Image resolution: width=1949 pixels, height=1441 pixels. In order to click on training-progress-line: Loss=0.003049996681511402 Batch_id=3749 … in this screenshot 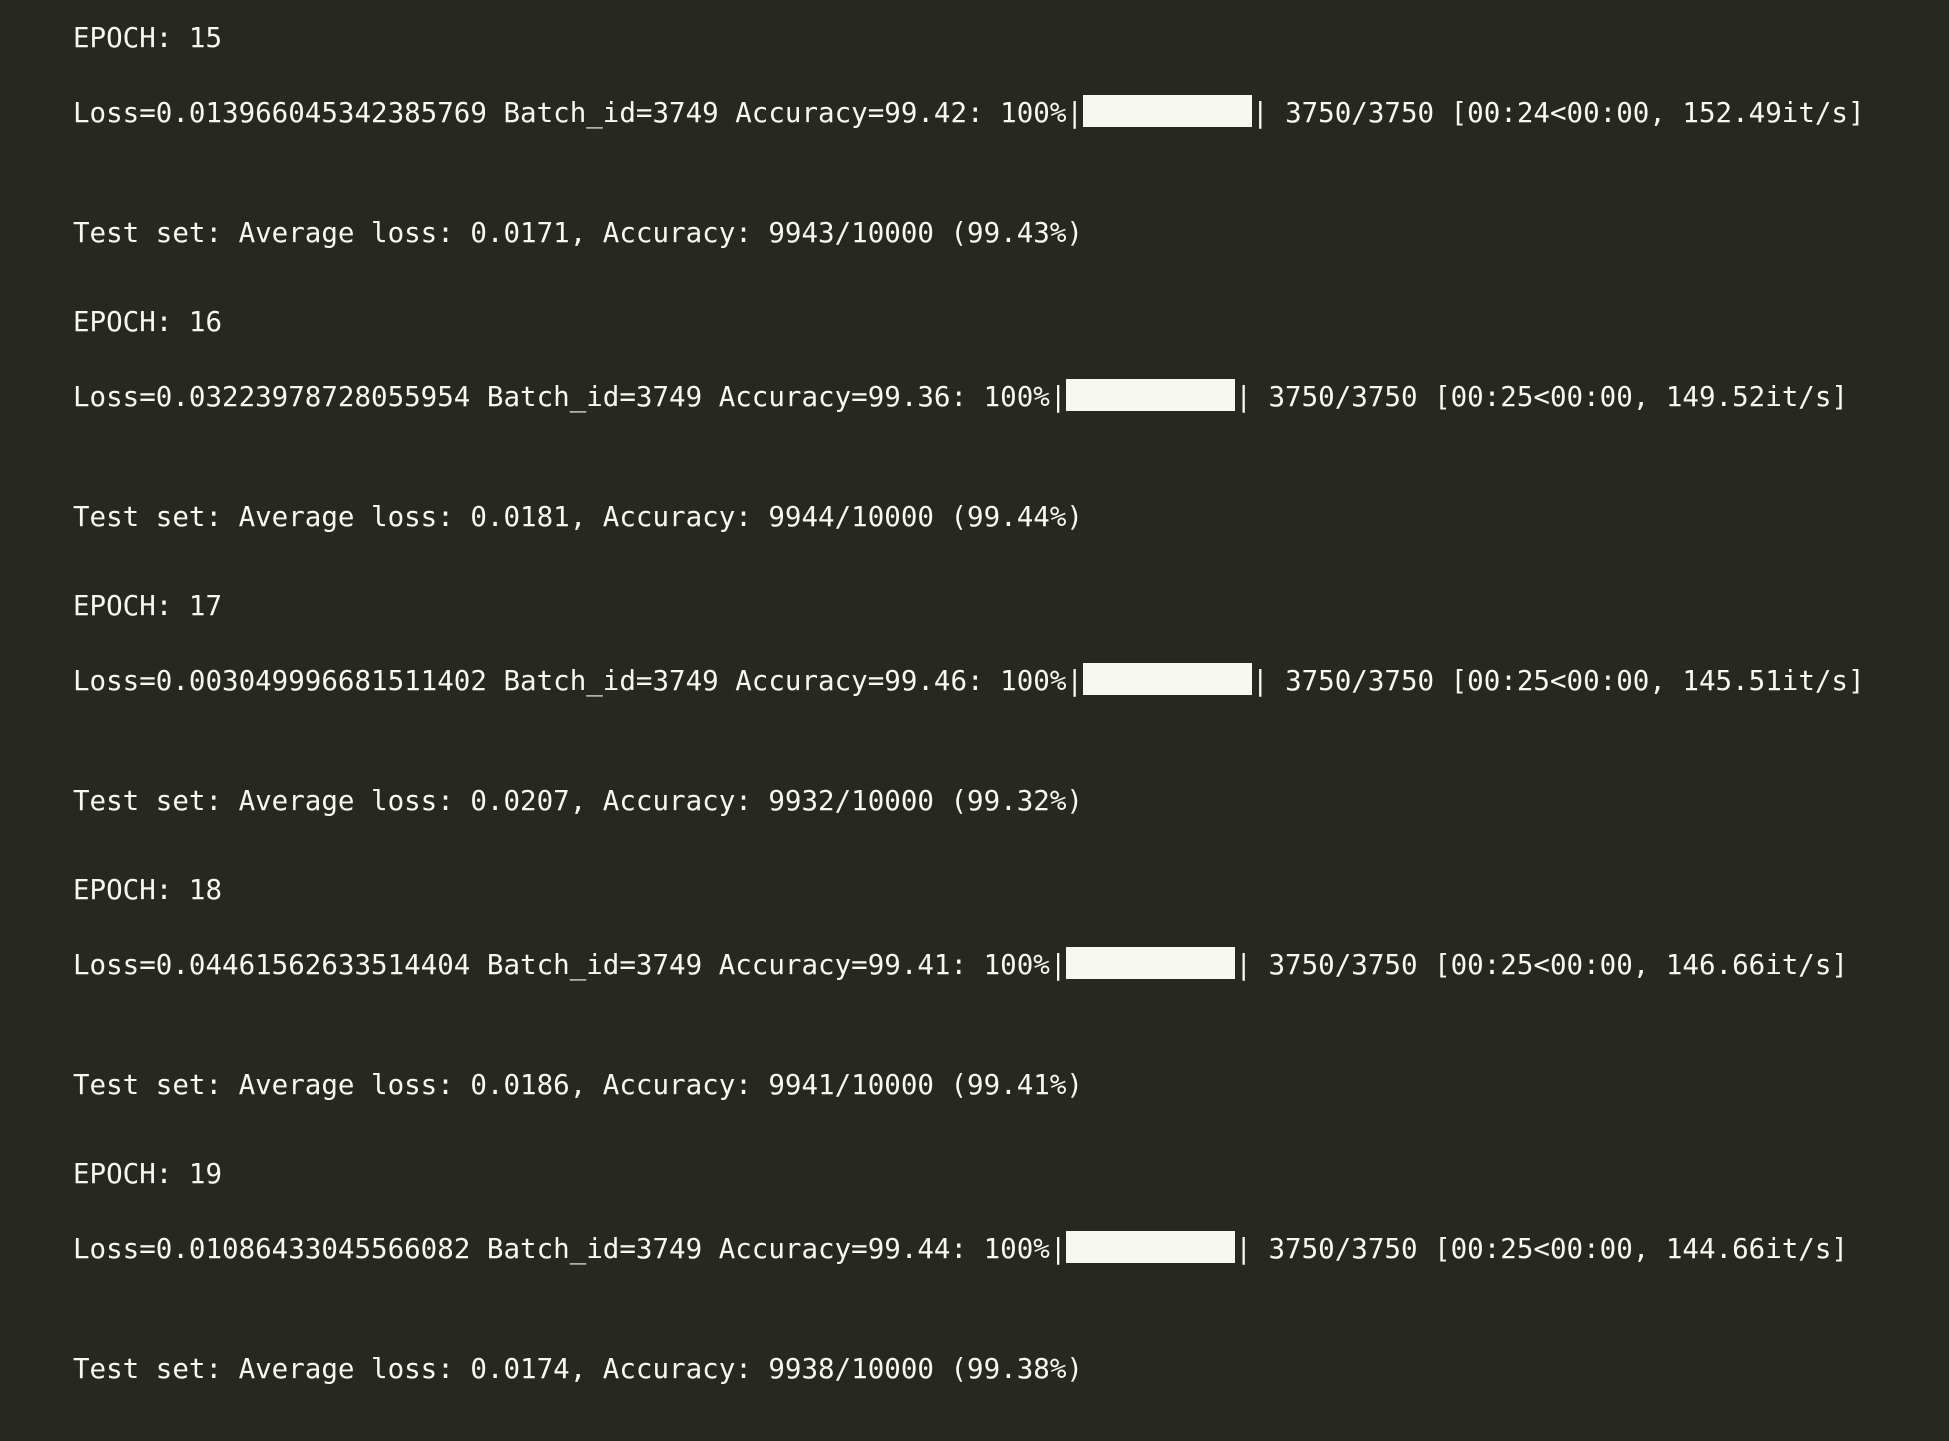, I will do `click(969, 680)`.